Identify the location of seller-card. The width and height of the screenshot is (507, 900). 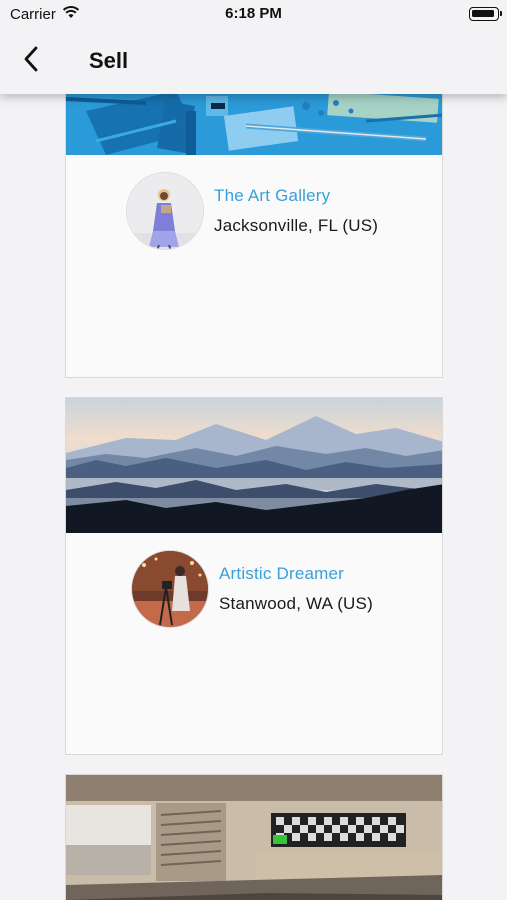
(254, 837).